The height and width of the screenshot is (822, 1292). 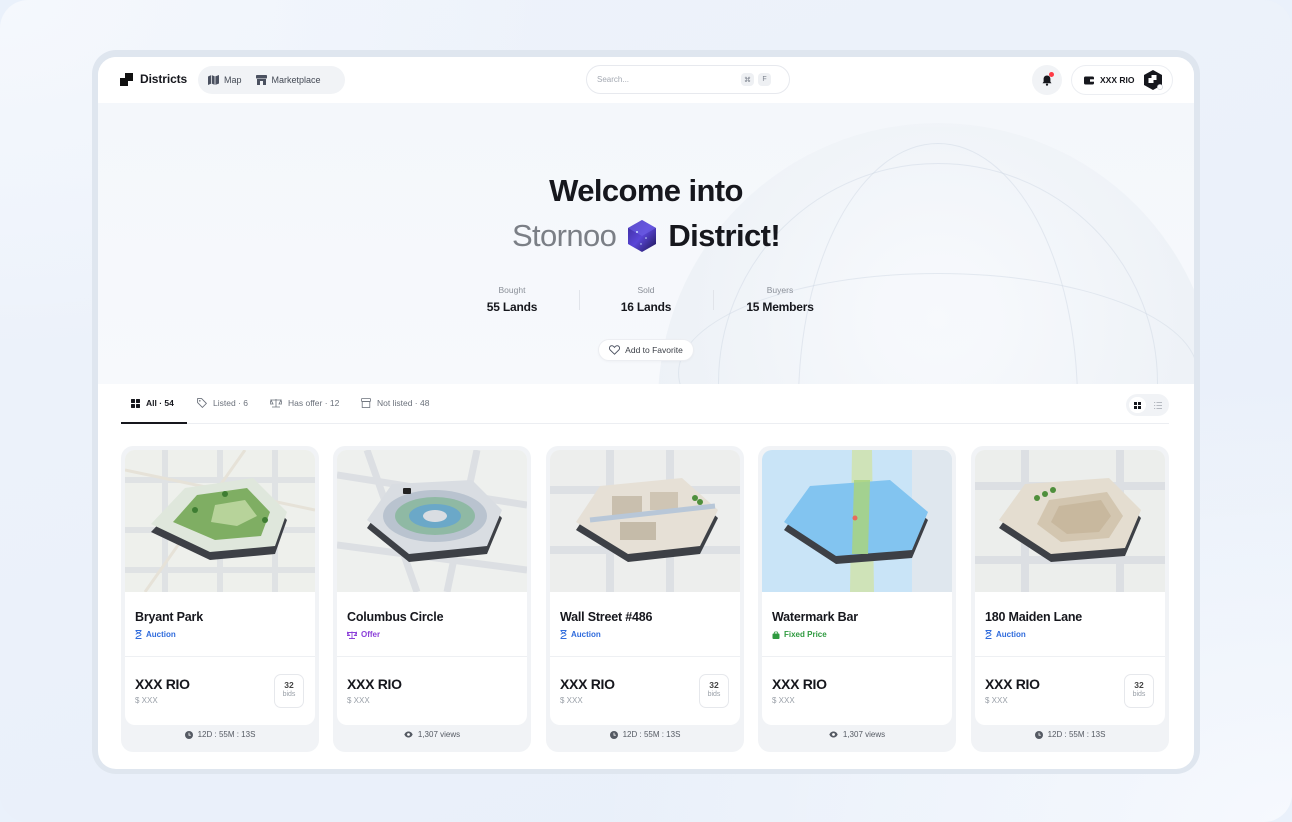 I want to click on card-footer: 1,307 views, so click(x=432, y=734).